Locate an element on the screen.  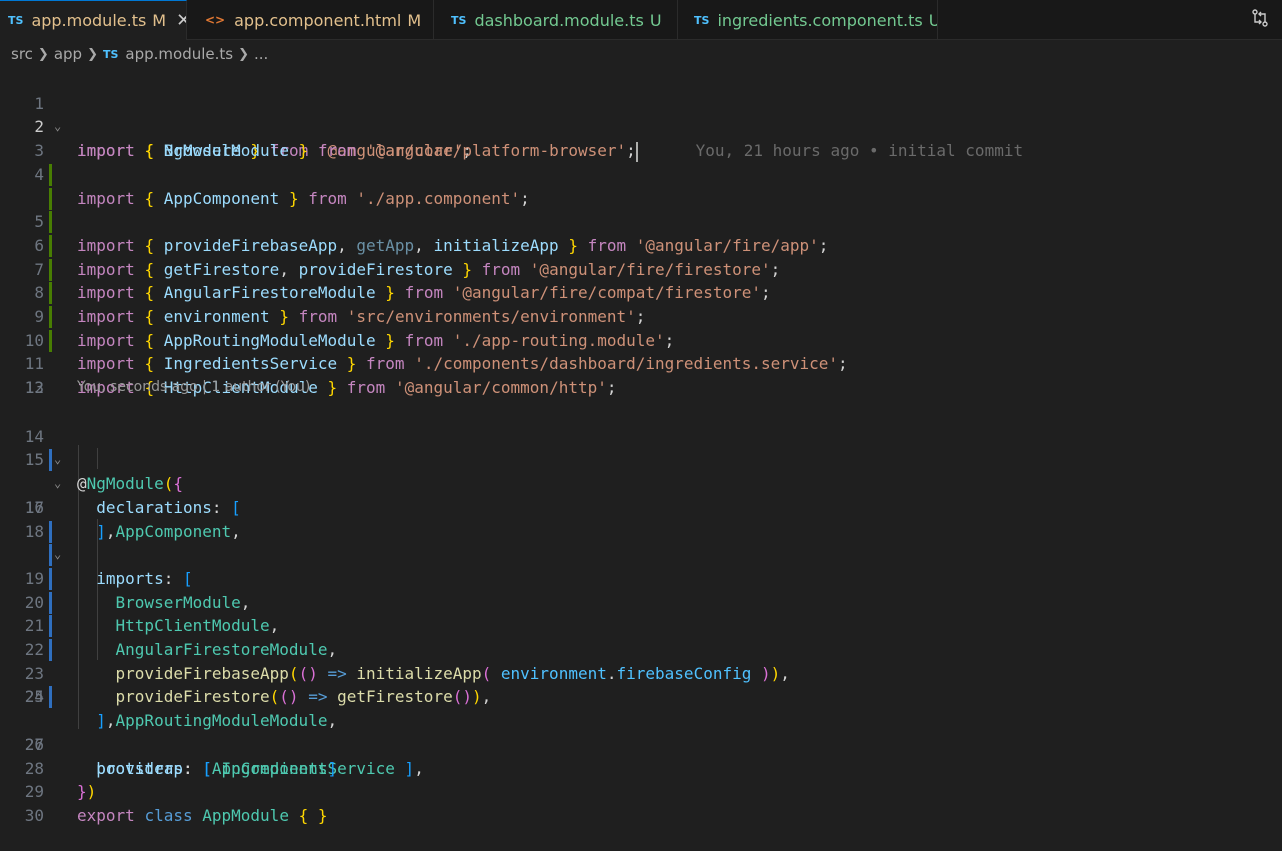
code-line: 16 AppComponent, is located at coordinates (641, 494).